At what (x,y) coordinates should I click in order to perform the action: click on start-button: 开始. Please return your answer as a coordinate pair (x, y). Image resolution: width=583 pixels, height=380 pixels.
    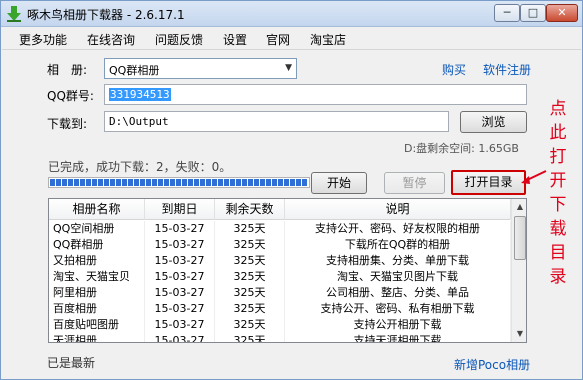
    Looking at the image, I should click on (339, 183).